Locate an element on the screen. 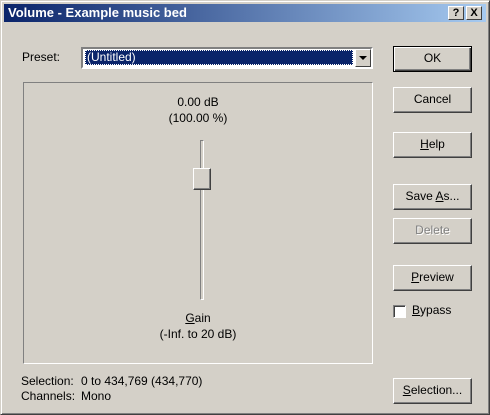 The width and height of the screenshot is (490, 415). channels-label: Channels: is located at coordinates (48, 396).